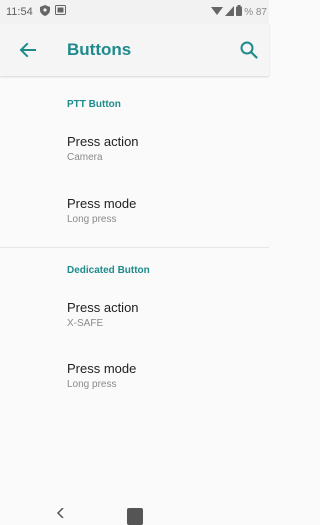  Describe the element at coordinates (134, 150) in the screenshot. I see `pref-ptt-press-action: Press action Camera` at that location.